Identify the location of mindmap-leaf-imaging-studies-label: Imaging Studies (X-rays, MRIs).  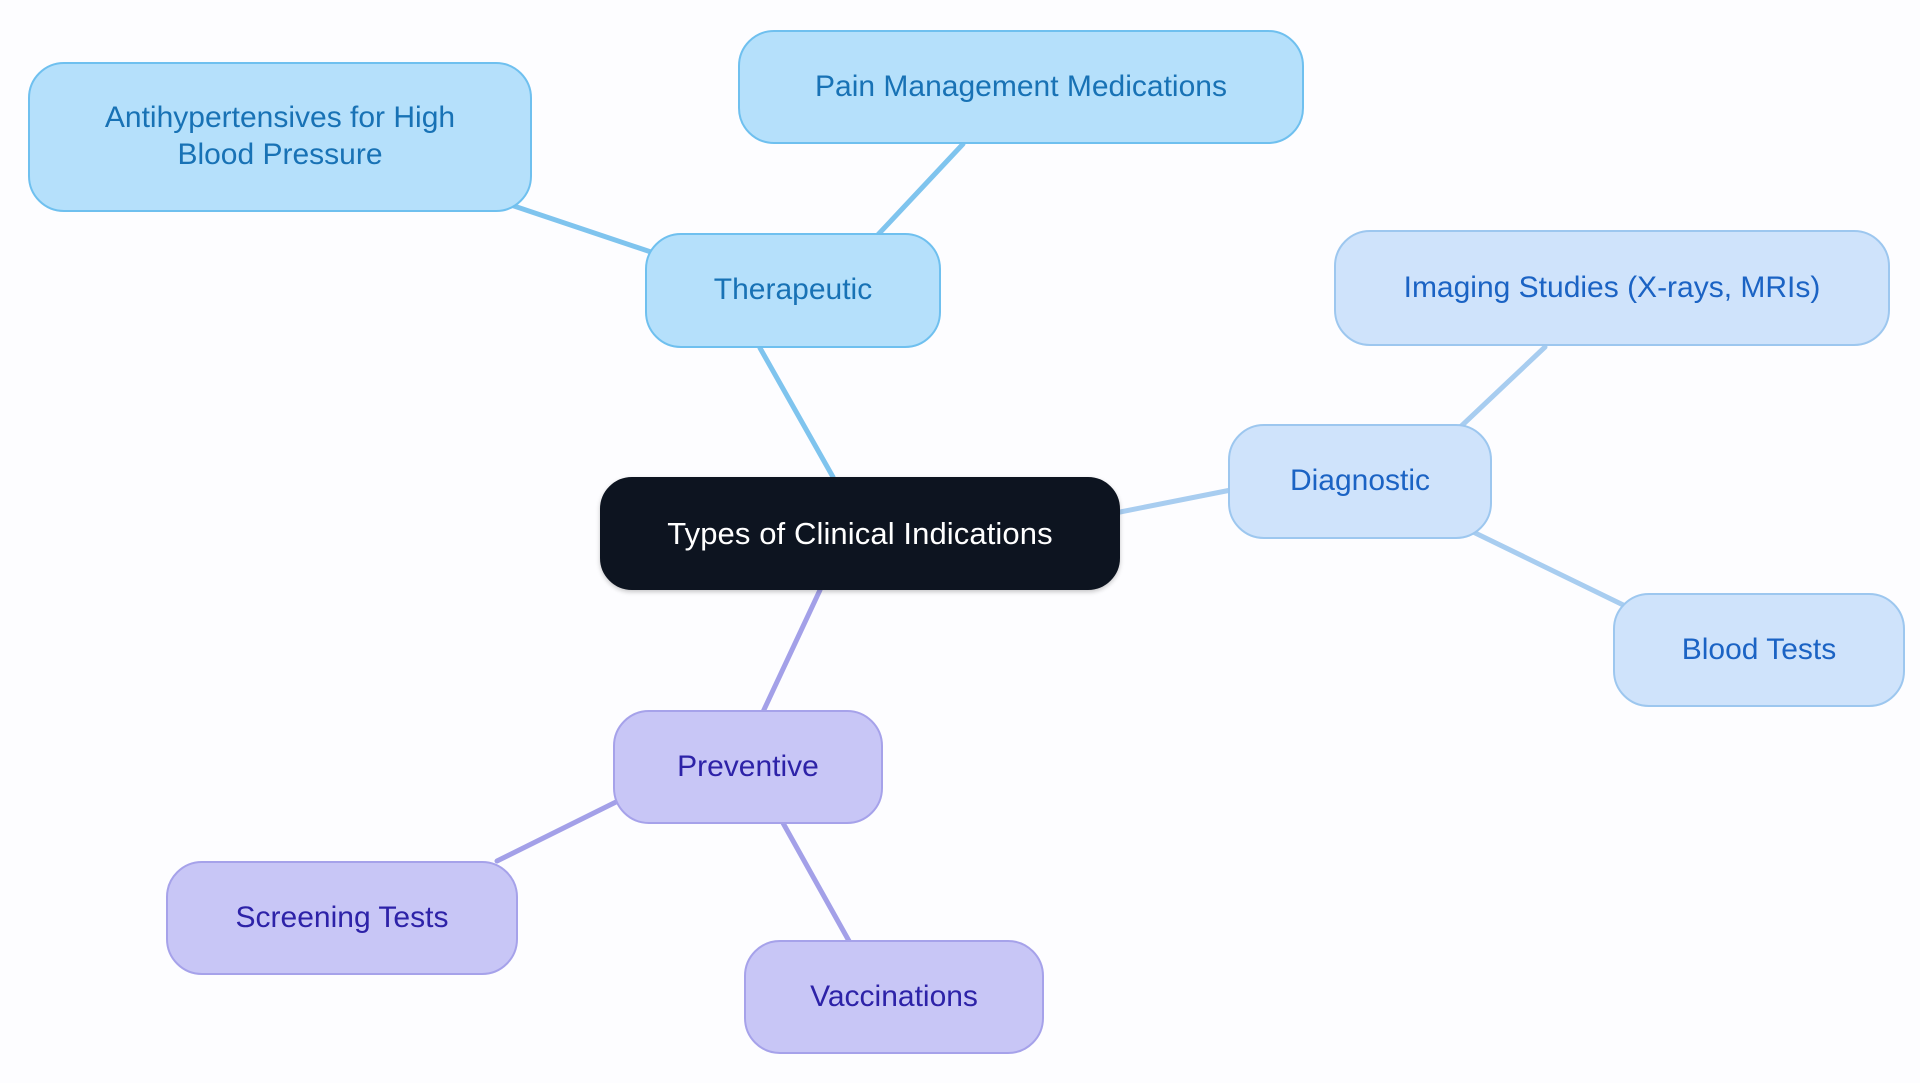
(1612, 287).